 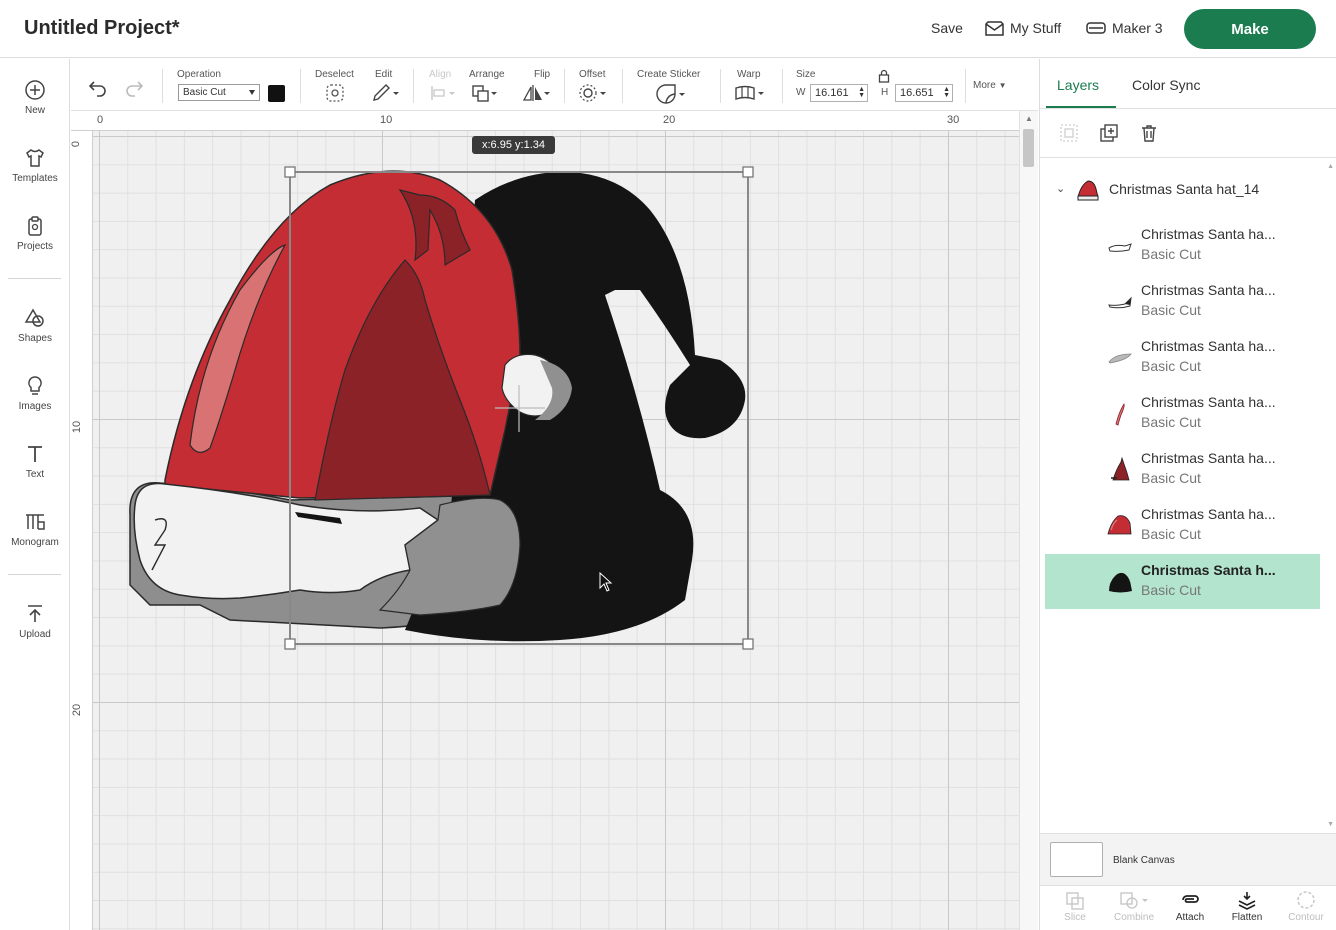 What do you see at coordinates (485, 93) in the screenshot?
I see `arrange-icon` at bounding box center [485, 93].